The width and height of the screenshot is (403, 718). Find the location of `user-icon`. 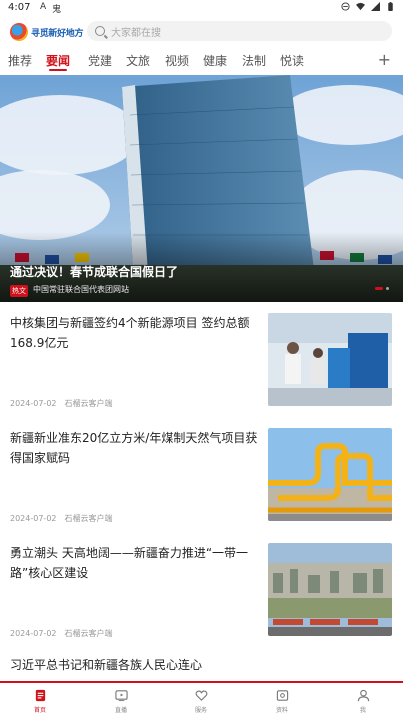

user-icon is located at coordinates (363, 695).